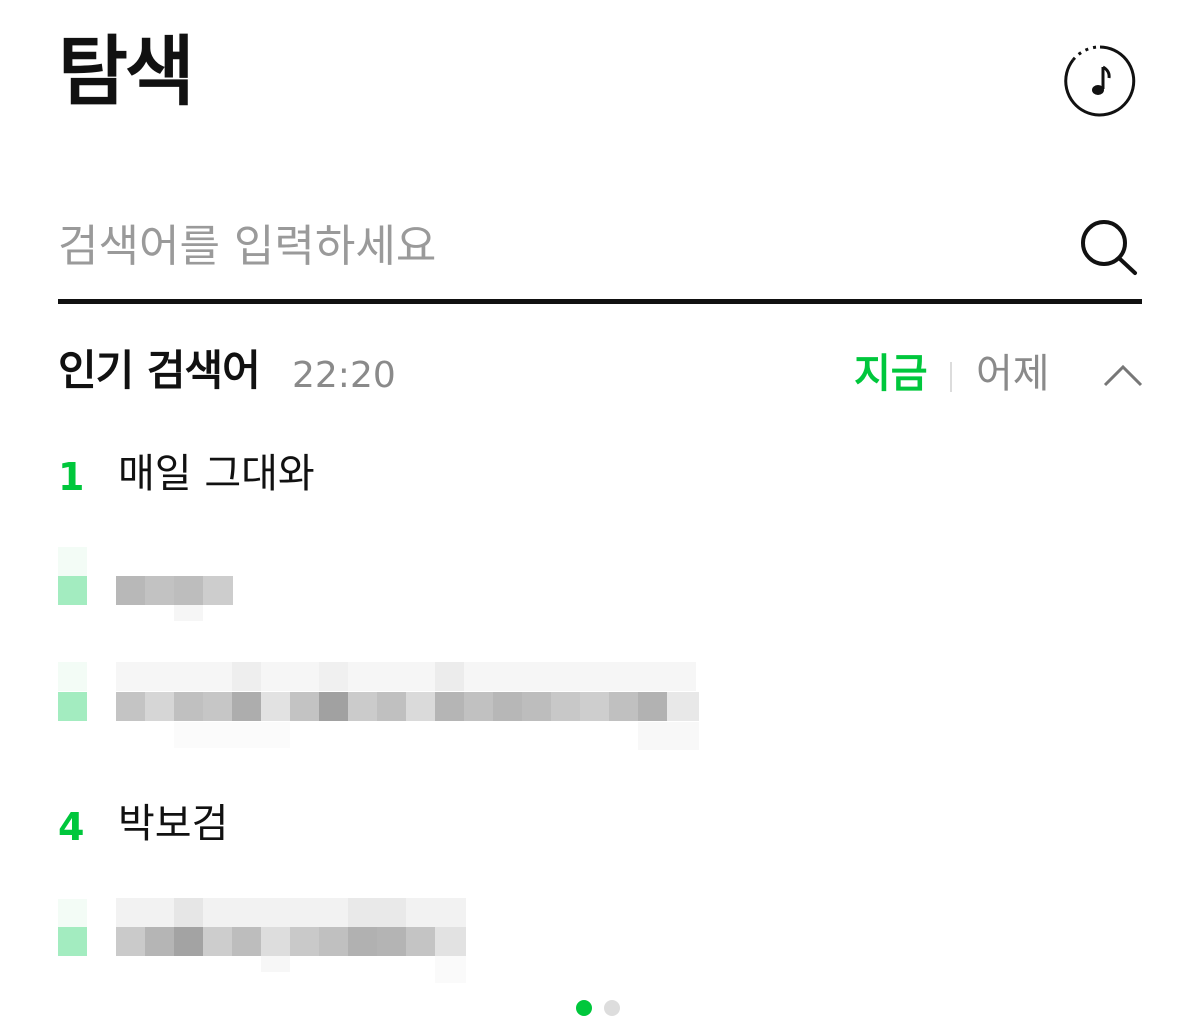 Image resolution: width=1200 pixels, height=1016 pixels. What do you see at coordinates (600, 301) in the screenshot?
I see `search-underline` at bounding box center [600, 301].